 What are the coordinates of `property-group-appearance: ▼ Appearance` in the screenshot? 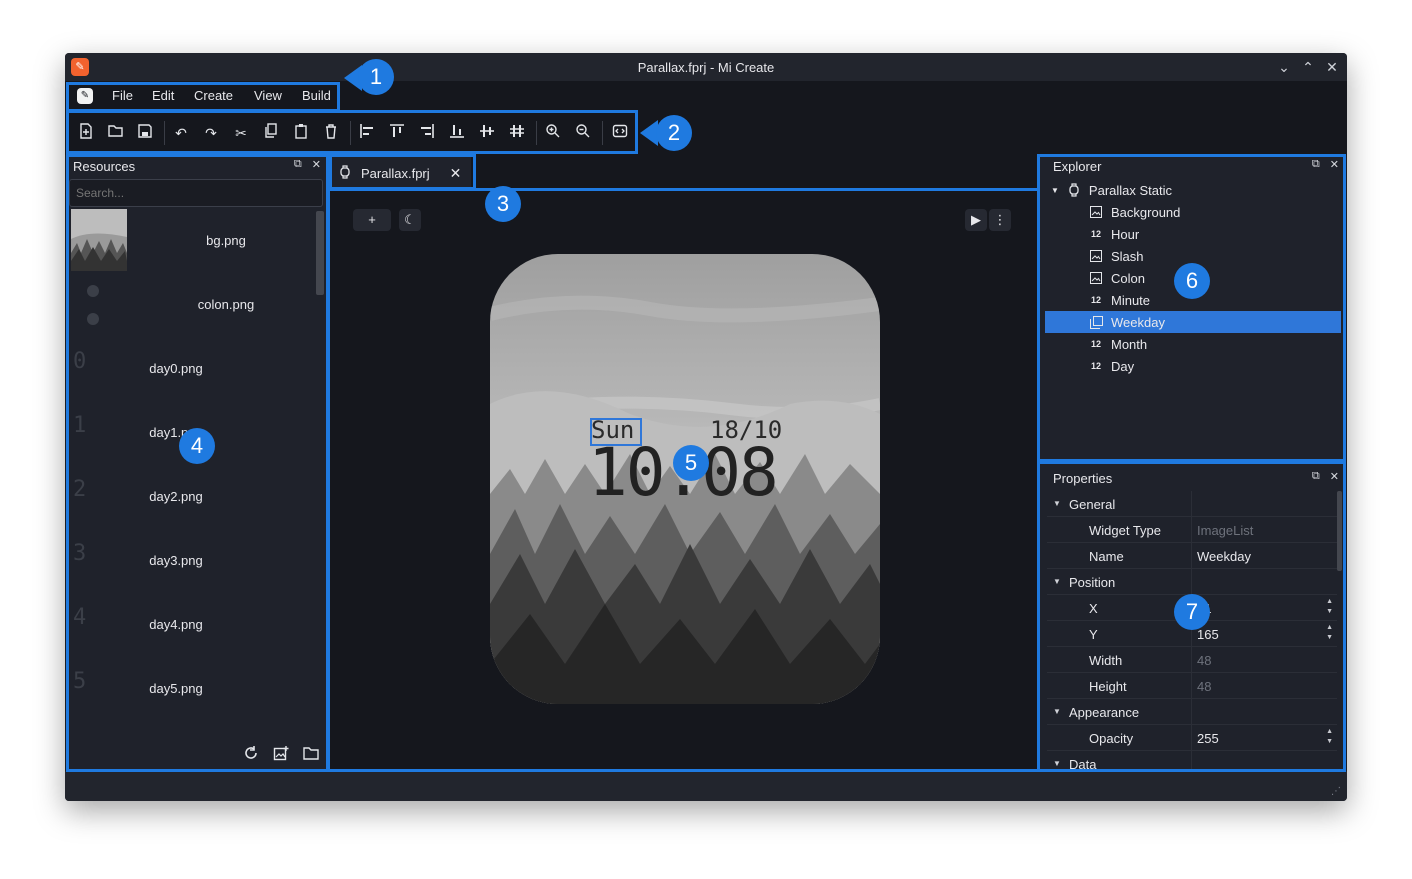 It's located at (1192, 712).